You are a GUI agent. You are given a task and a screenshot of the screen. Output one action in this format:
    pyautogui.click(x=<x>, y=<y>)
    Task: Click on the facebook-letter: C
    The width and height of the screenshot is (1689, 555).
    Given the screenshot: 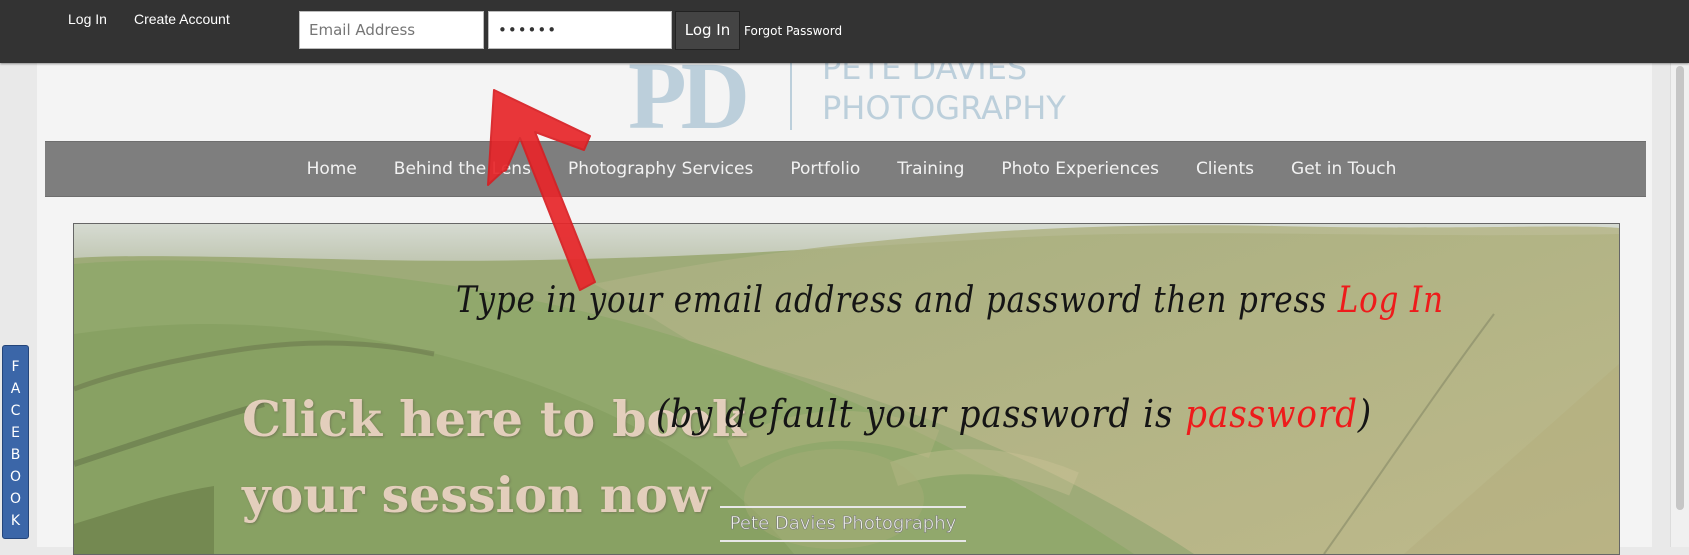 What is the action you would take?
    pyautogui.click(x=15, y=411)
    